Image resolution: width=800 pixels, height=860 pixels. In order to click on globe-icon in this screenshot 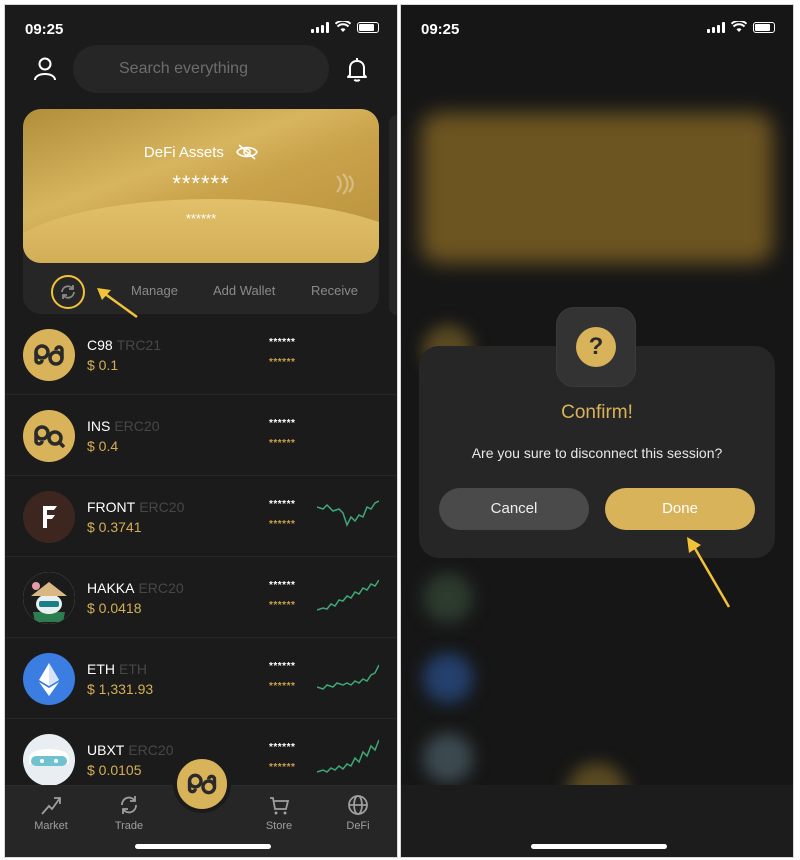, I will do `click(358, 805)`.